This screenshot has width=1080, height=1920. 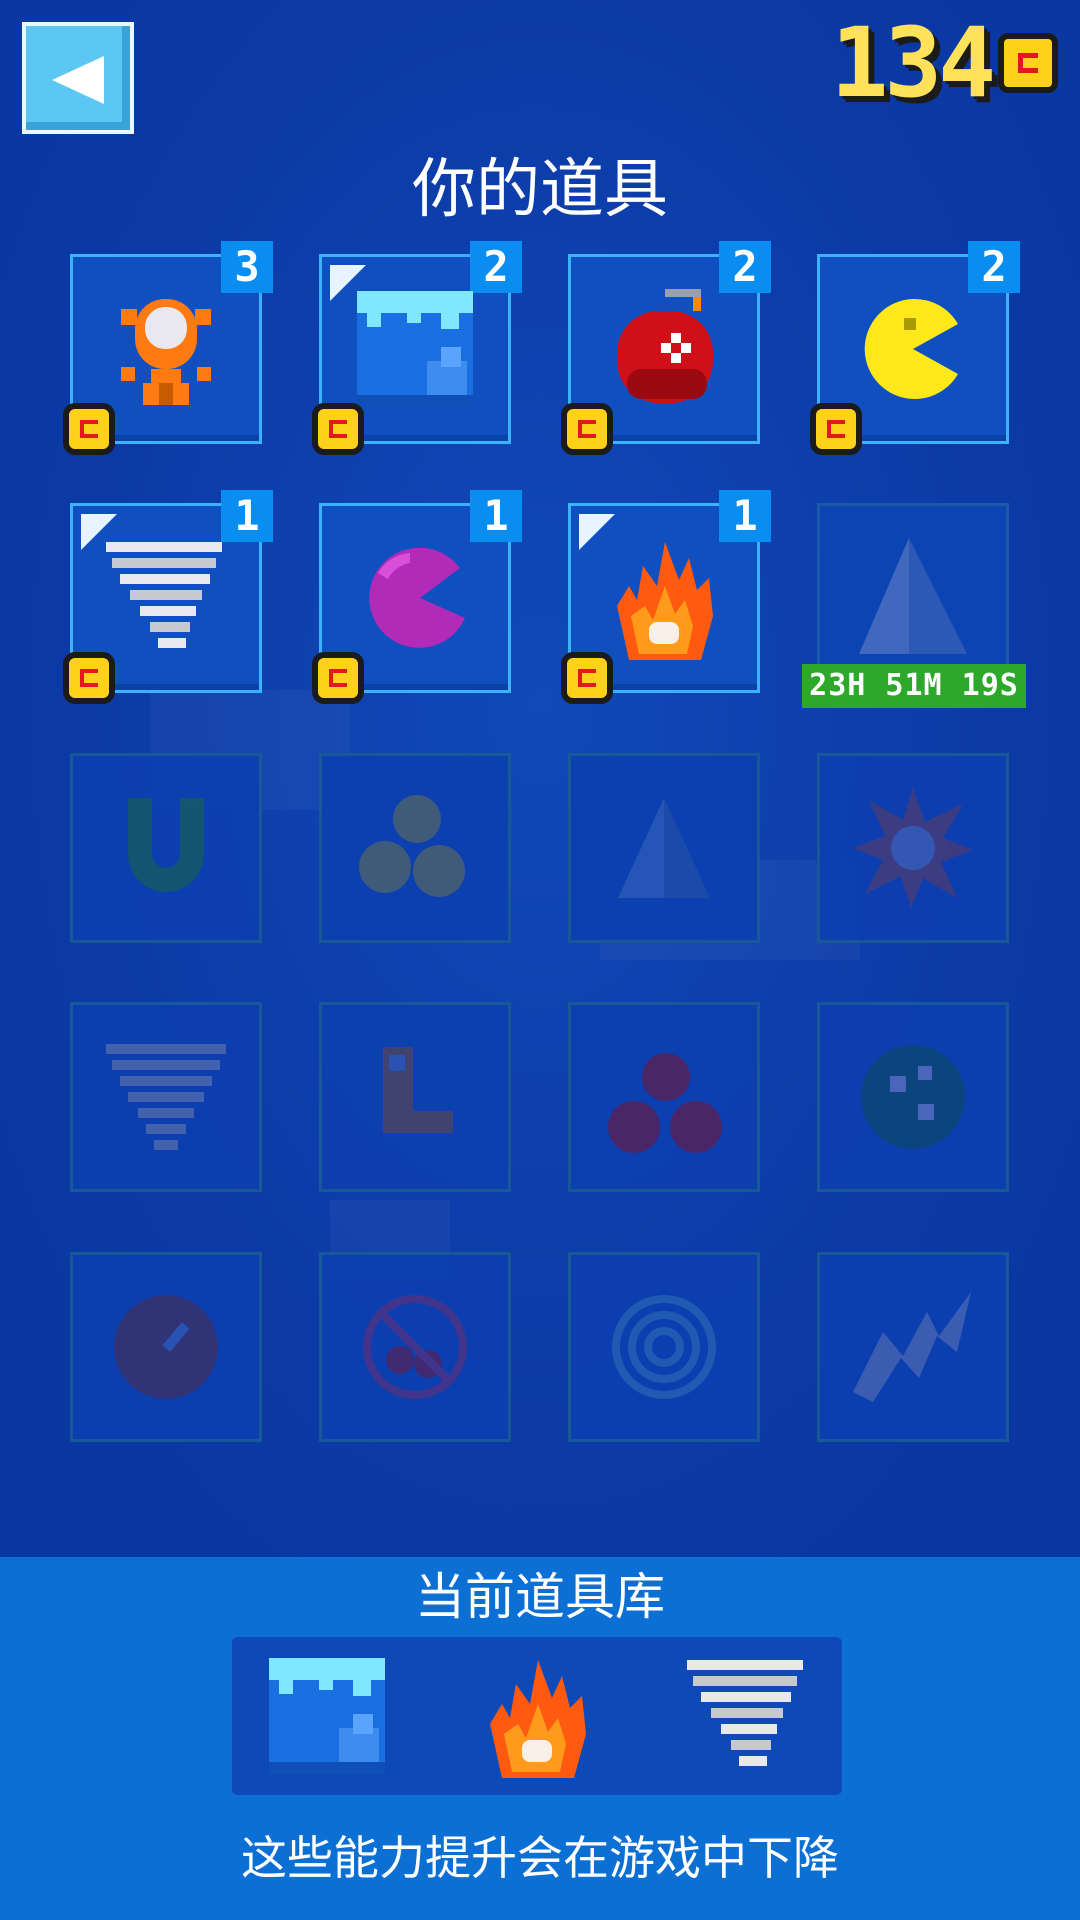 What do you see at coordinates (418, 1090) in the screenshot?
I see `boot-icon` at bounding box center [418, 1090].